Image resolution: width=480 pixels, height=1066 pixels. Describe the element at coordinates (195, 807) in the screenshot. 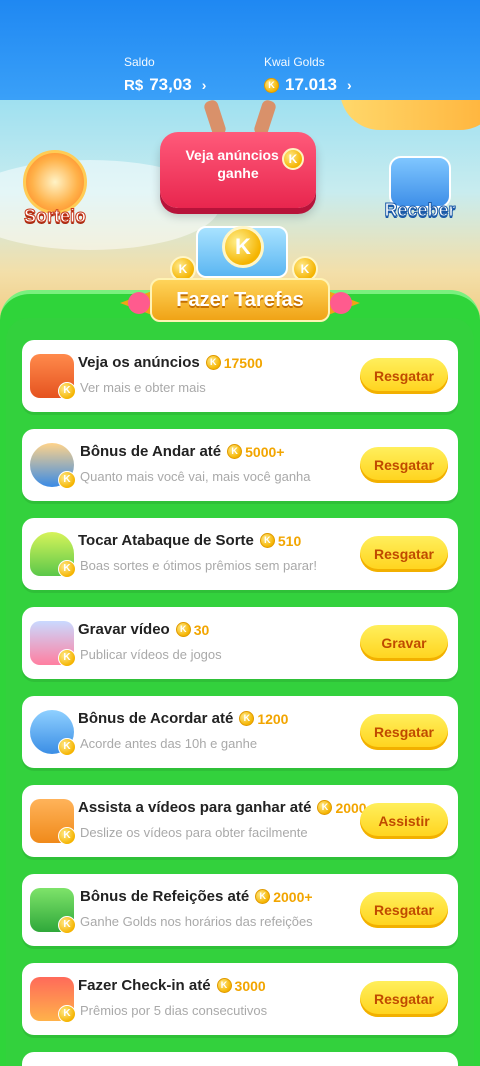

I see `task-title: Assista a vídeos para ganhar até` at that location.